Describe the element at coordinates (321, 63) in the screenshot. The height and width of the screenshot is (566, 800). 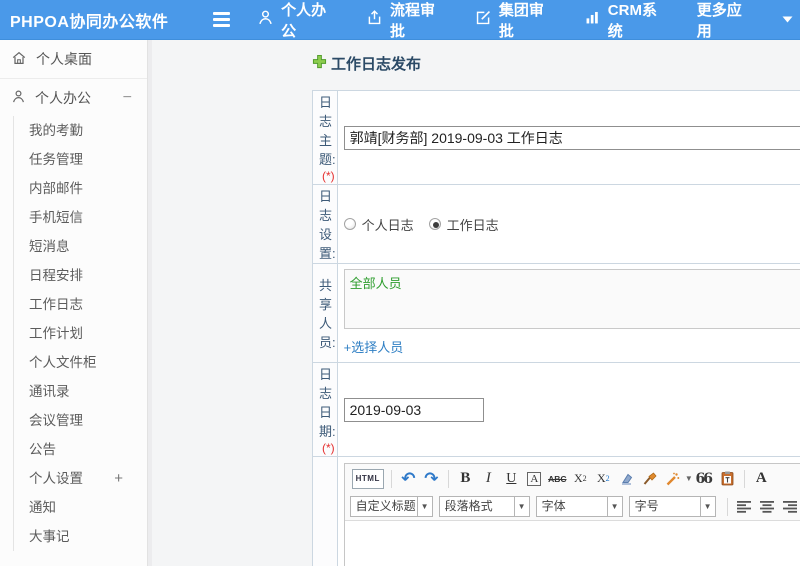
I see `plus-icon` at that location.